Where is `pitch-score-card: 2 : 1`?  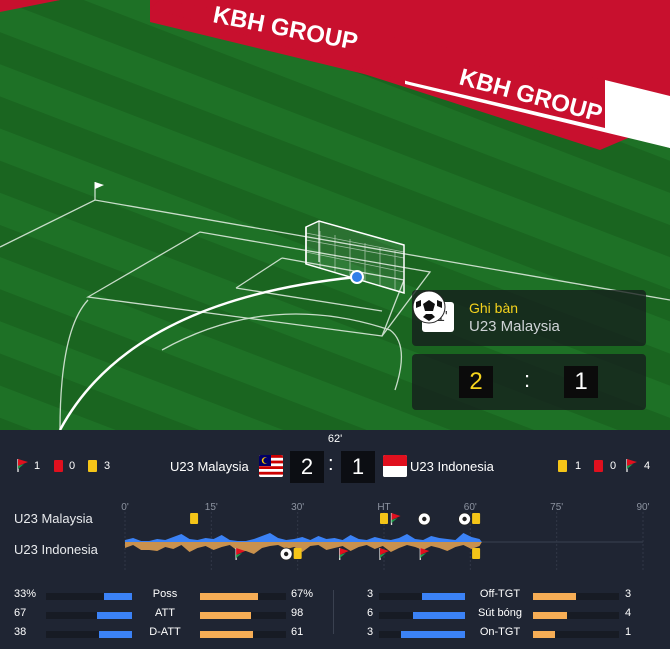 pitch-score-card: 2 : 1 is located at coordinates (529, 382).